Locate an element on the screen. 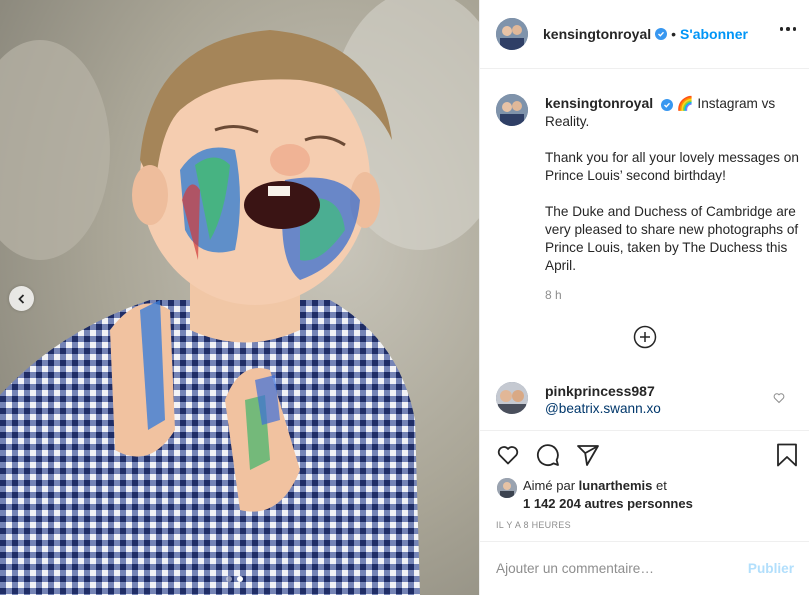  add-comment-form: Publier is located at coordinates (644, 568).